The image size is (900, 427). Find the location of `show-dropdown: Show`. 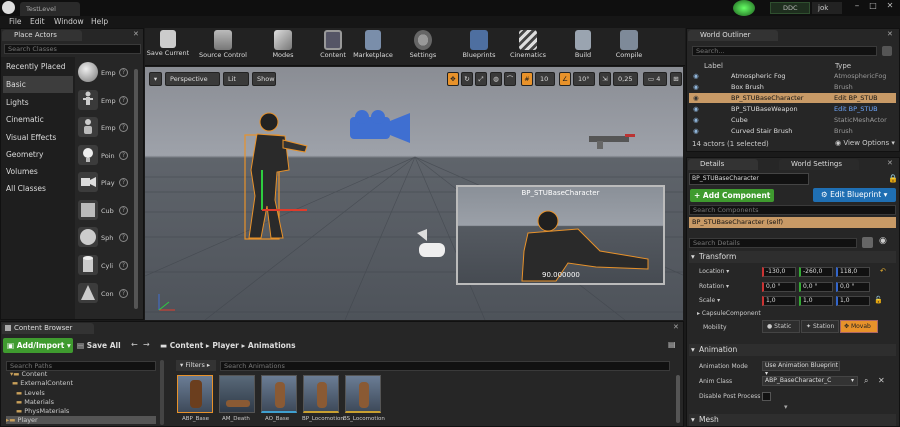

show-dropdown: Show is located at coordinates (264, 79).